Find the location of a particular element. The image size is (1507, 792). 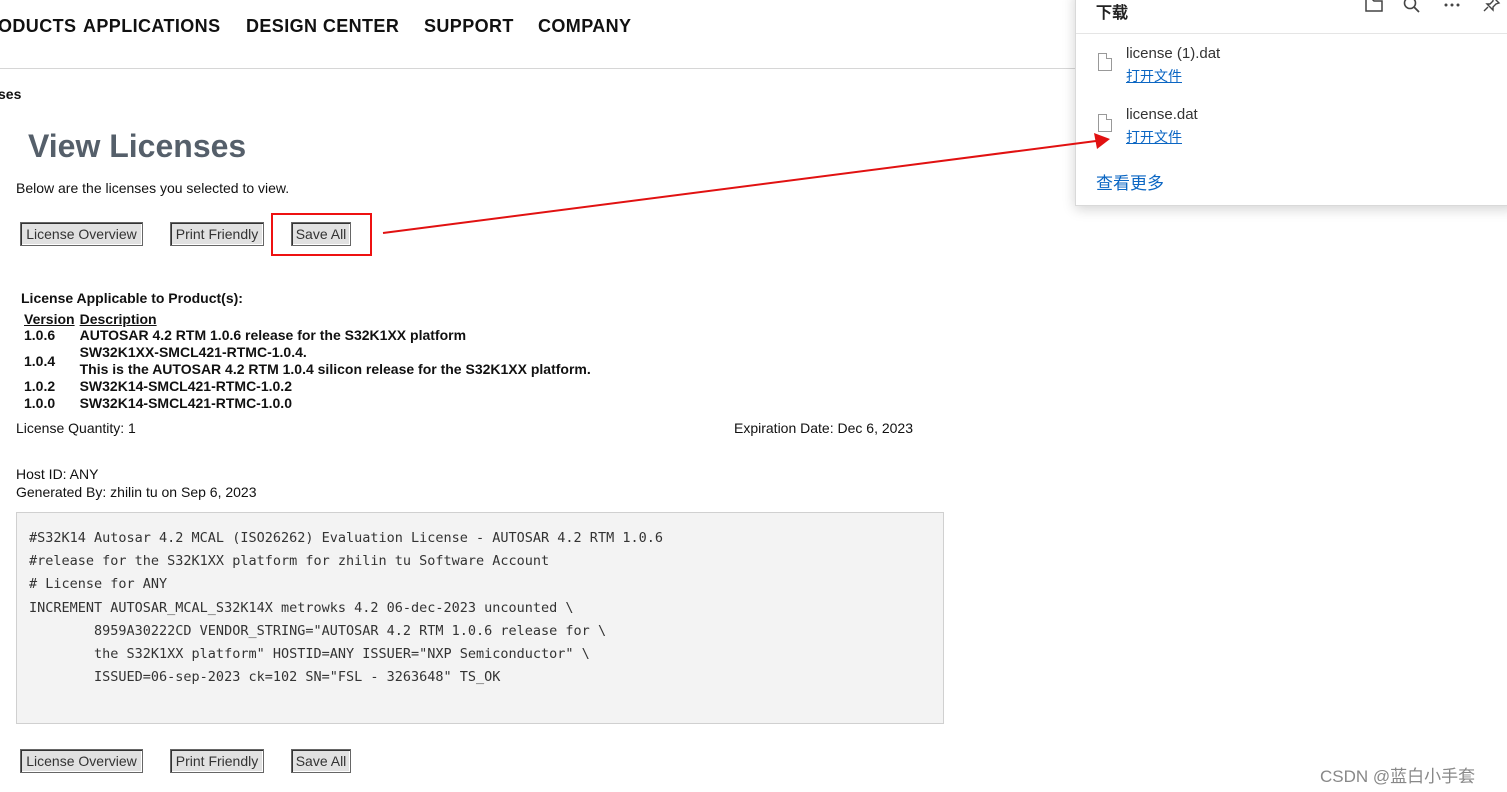

save-all-button-bottom: Save All is located at coordinates (321, 761).